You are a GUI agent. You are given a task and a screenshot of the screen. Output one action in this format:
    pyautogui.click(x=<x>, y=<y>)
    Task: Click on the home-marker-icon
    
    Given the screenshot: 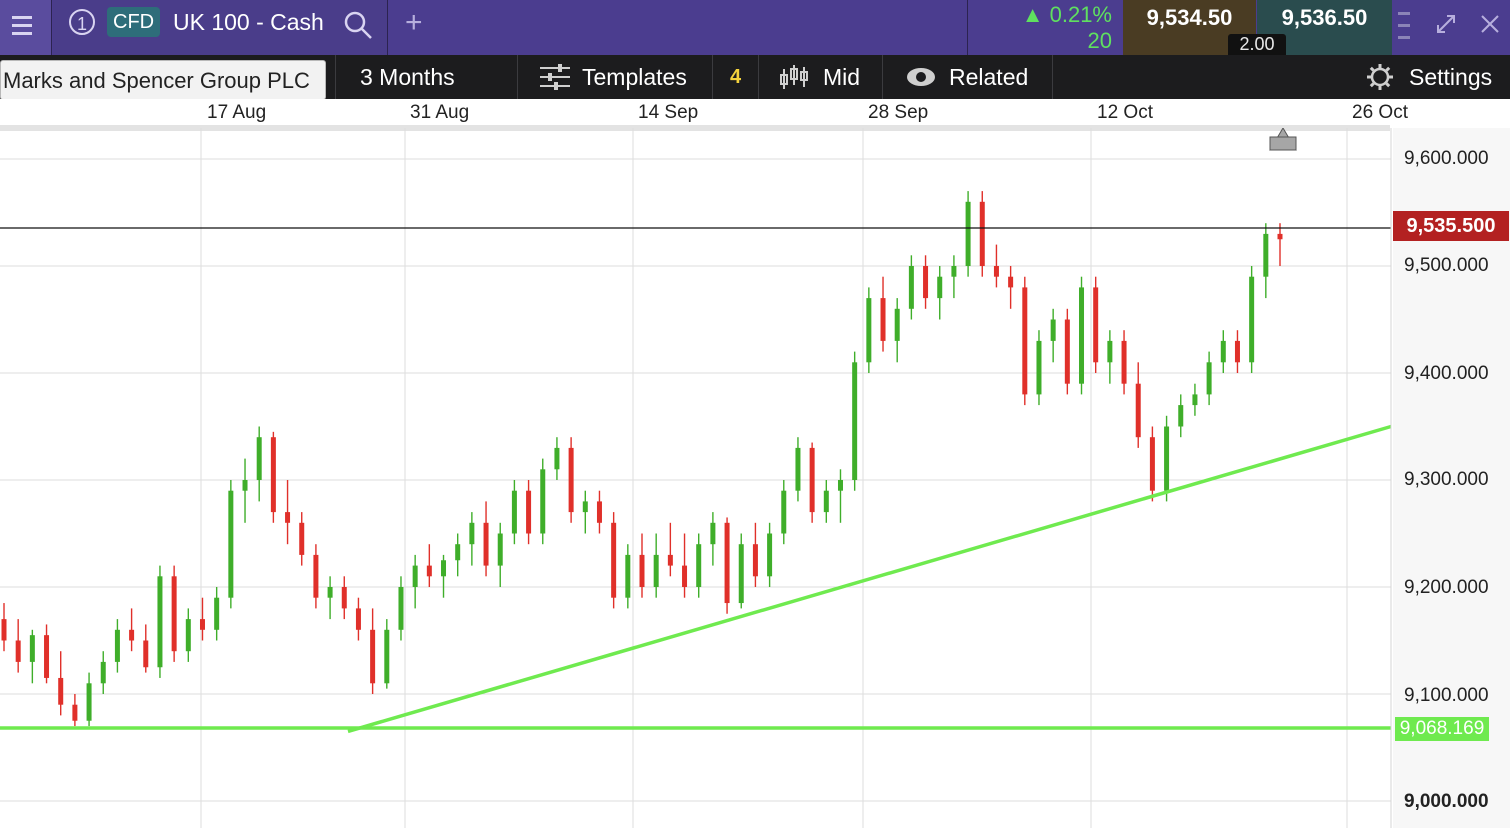 What is the action you would take?
    pyautogui.click(x=1283, y=139)
    